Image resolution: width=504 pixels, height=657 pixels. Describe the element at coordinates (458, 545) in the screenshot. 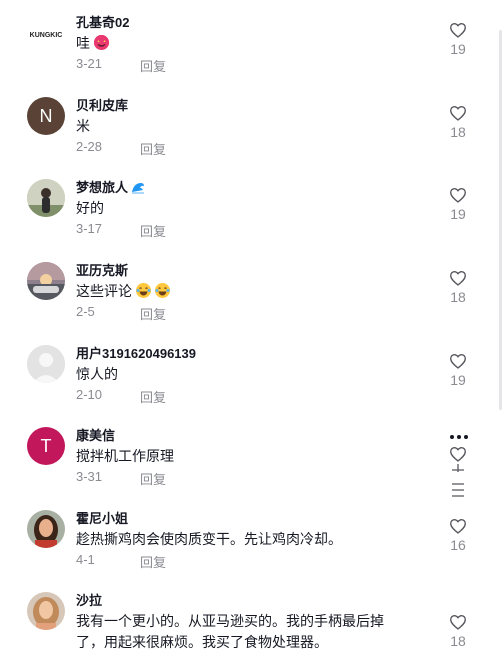

I see `like-count: 16` at that location.